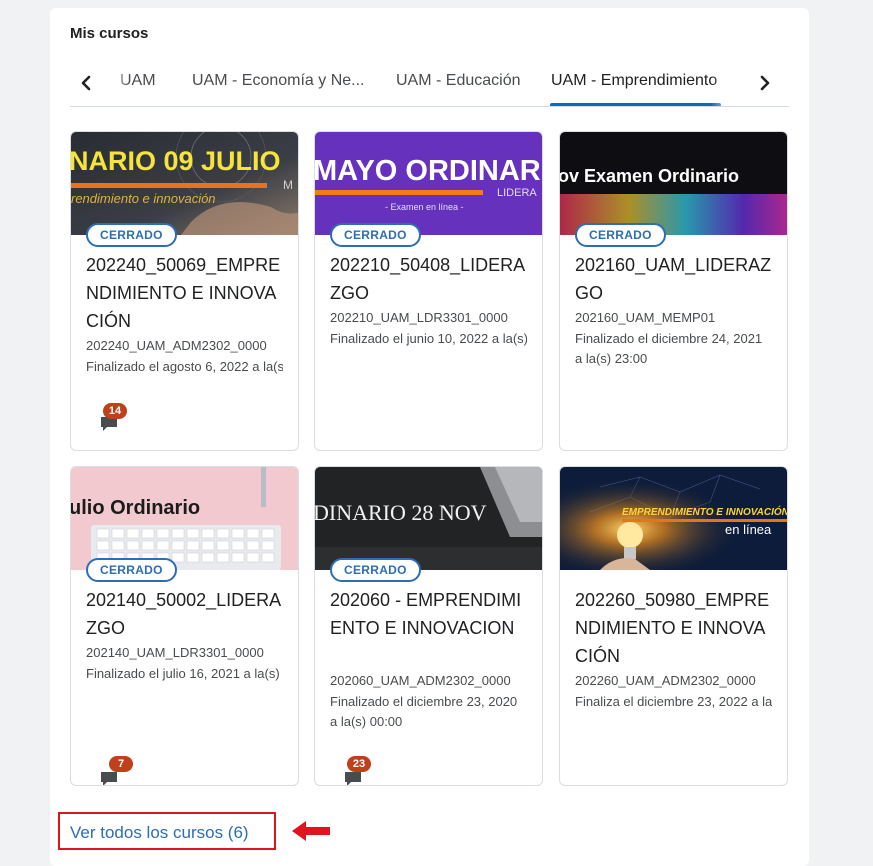 This screenshot has height=866, width=873. Describe the element at coordinates (635, 104) in the screenshot. I see `active-tab-indicator` at that location.